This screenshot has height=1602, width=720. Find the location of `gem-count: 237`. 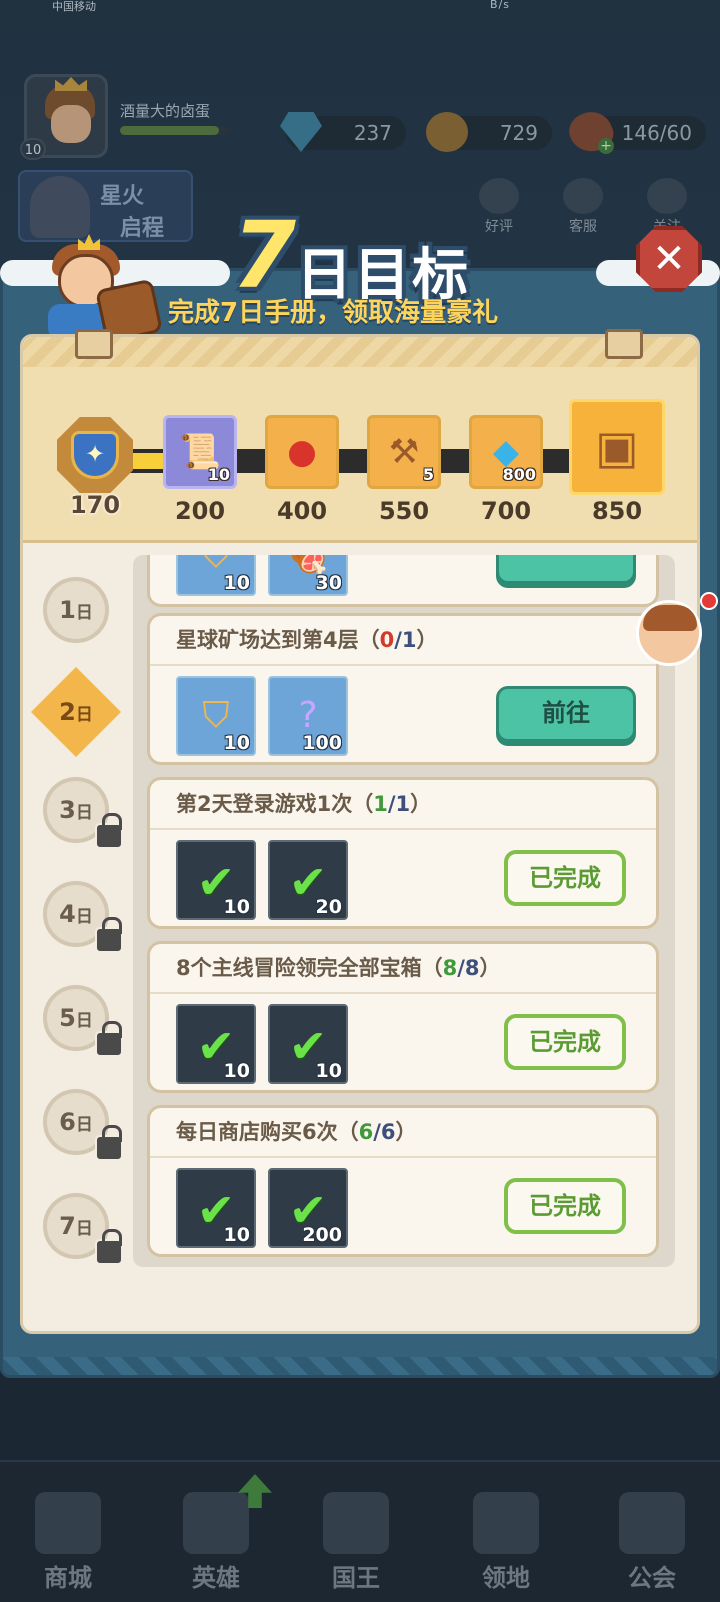

gem-count: 237 is located at coordinates (372, 133).